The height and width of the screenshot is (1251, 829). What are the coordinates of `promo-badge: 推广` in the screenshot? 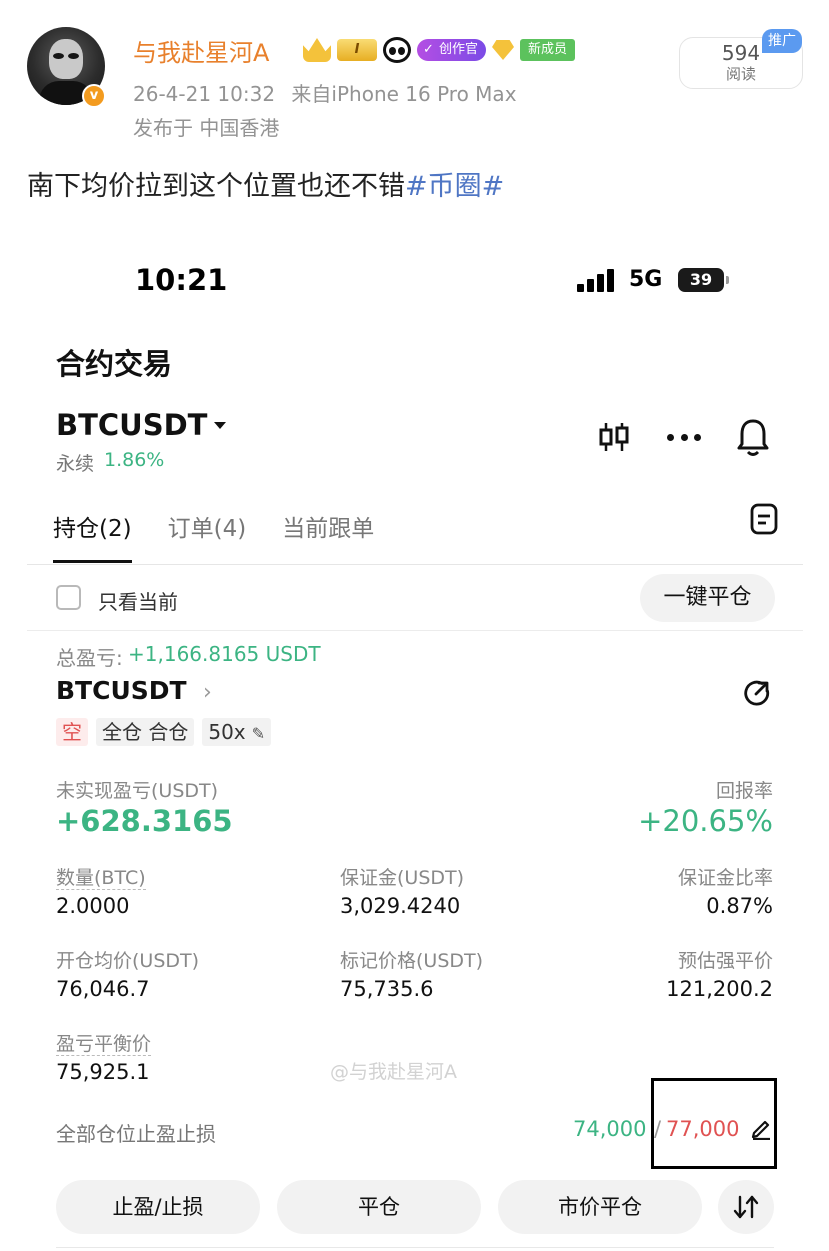 It's located at (782, 41).